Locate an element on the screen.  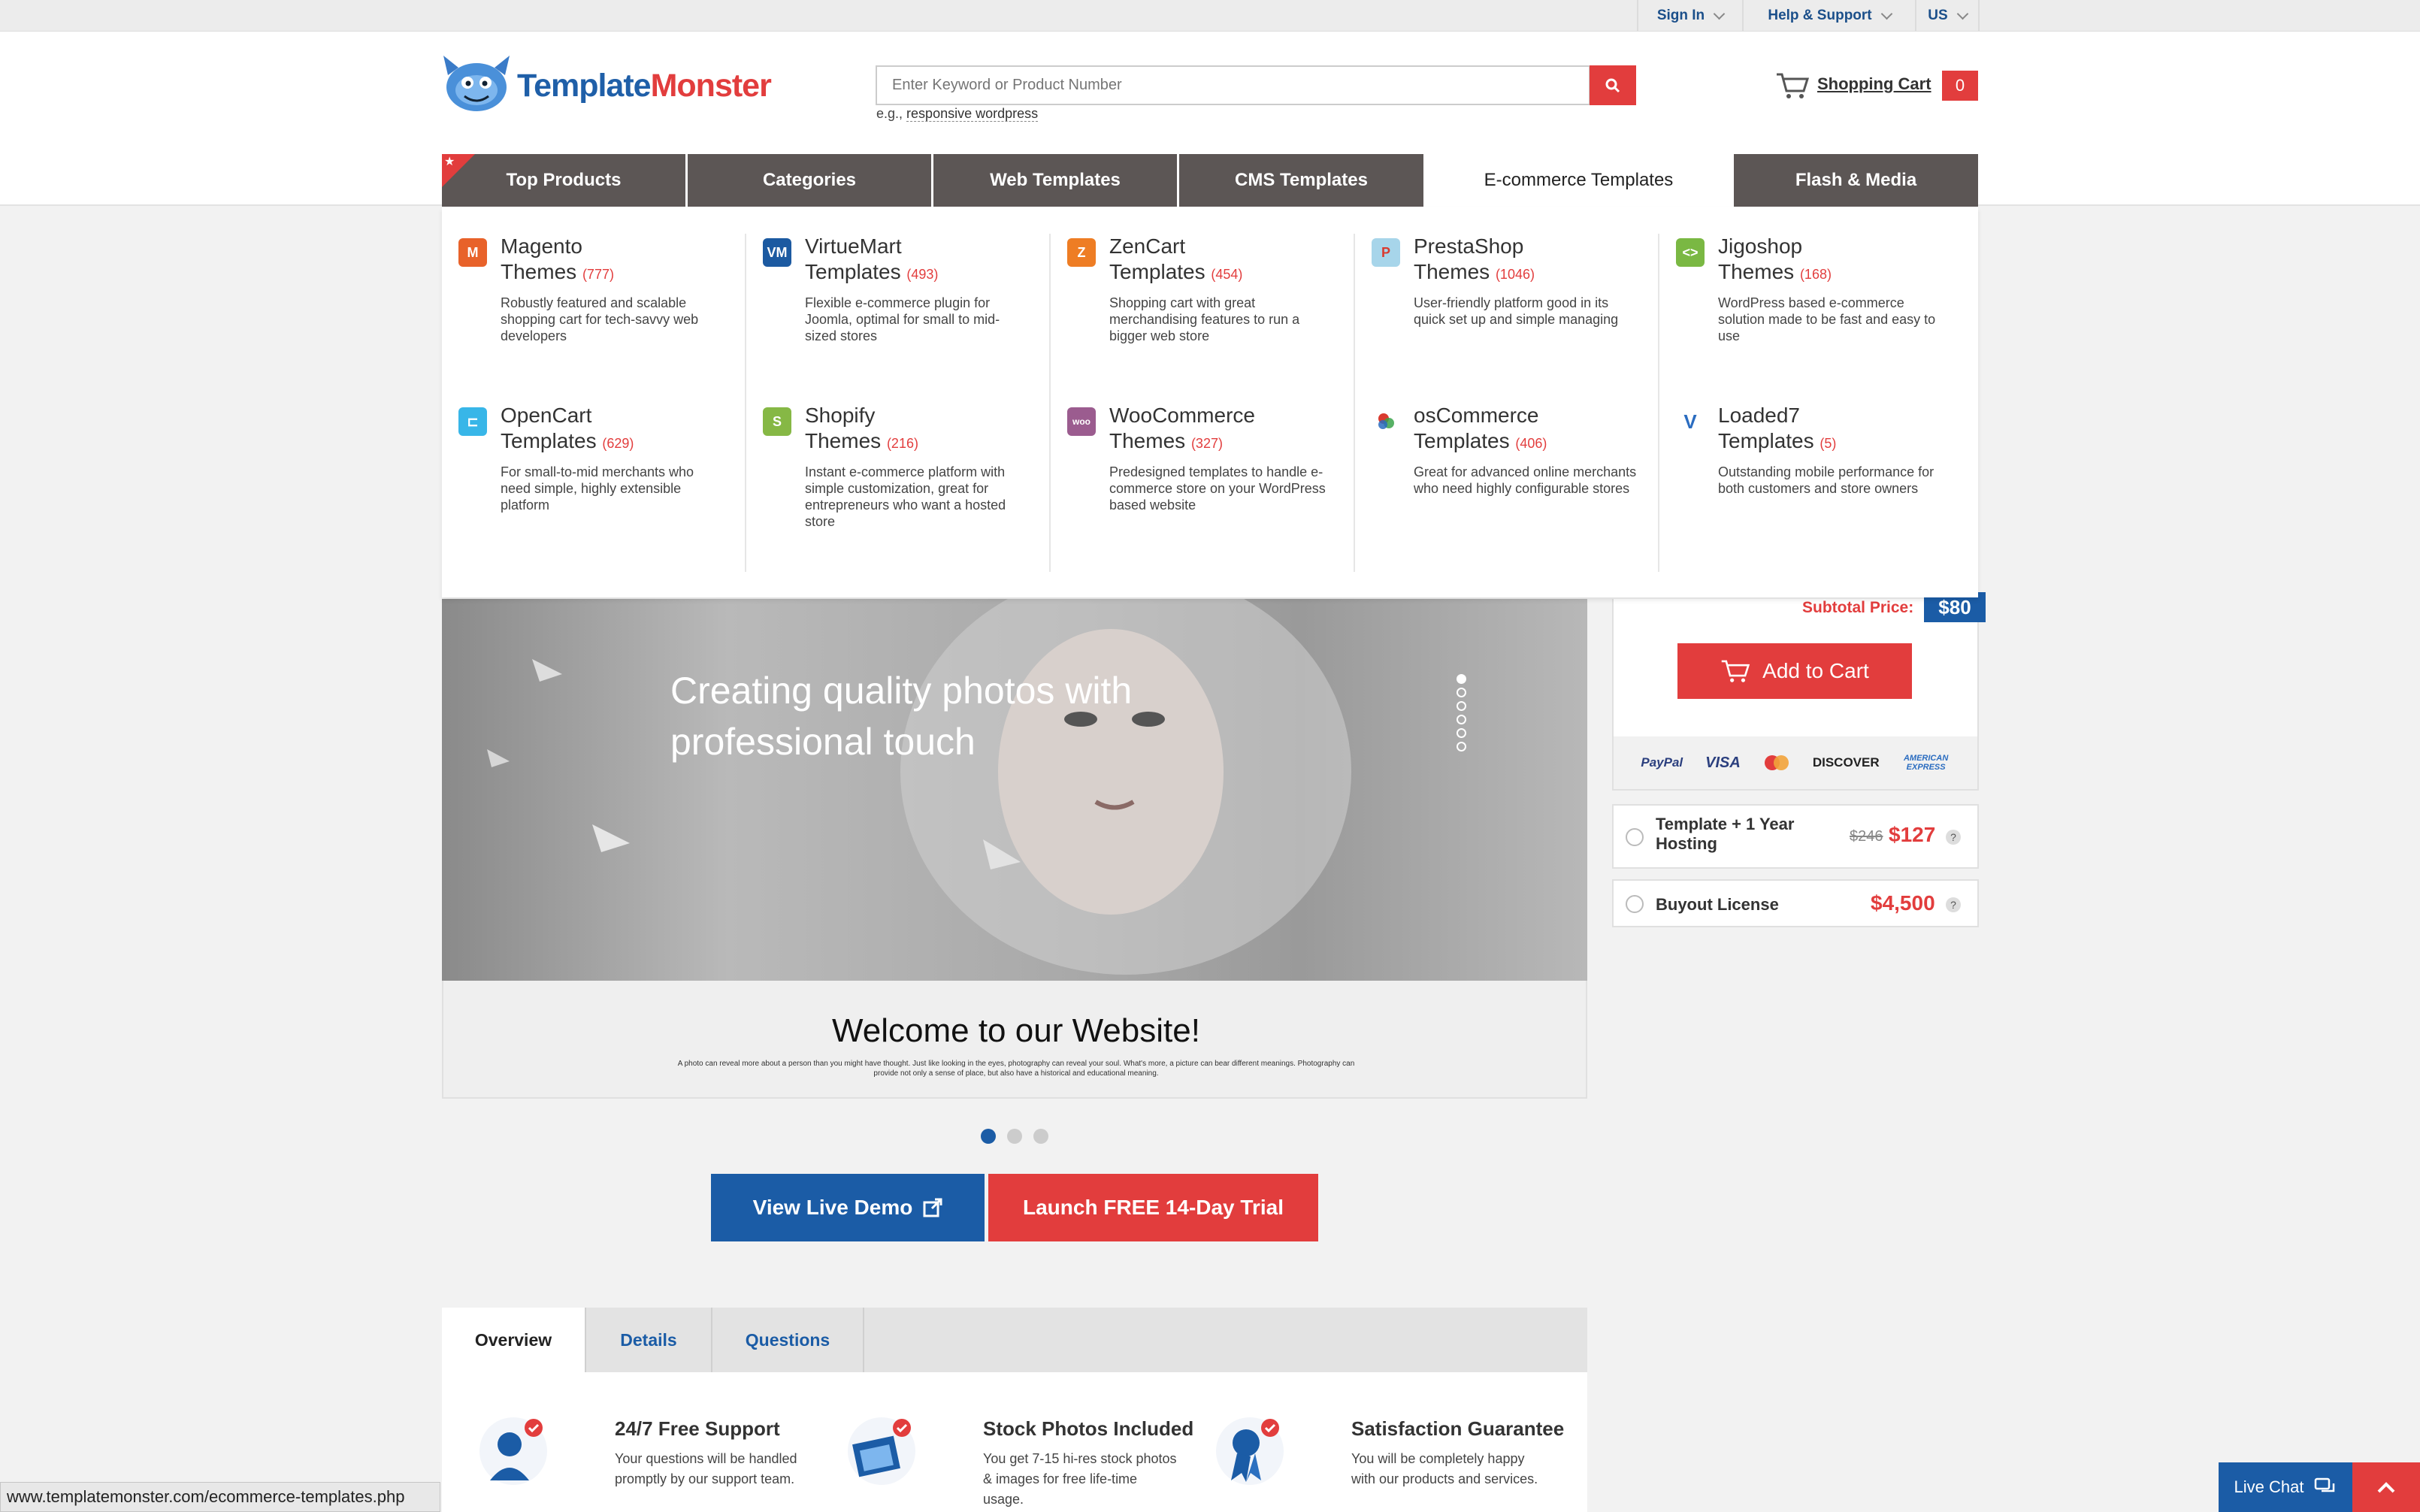
hero-photo-illustration is located at coordinates (919, 787).